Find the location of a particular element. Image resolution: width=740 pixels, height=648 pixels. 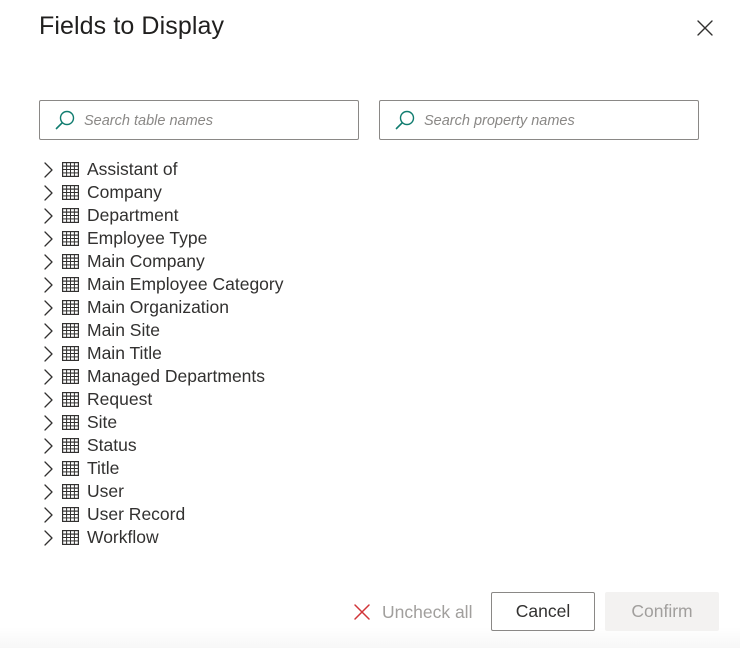

tree-item-main-title: Main Title is located at coordinates (369, 353).